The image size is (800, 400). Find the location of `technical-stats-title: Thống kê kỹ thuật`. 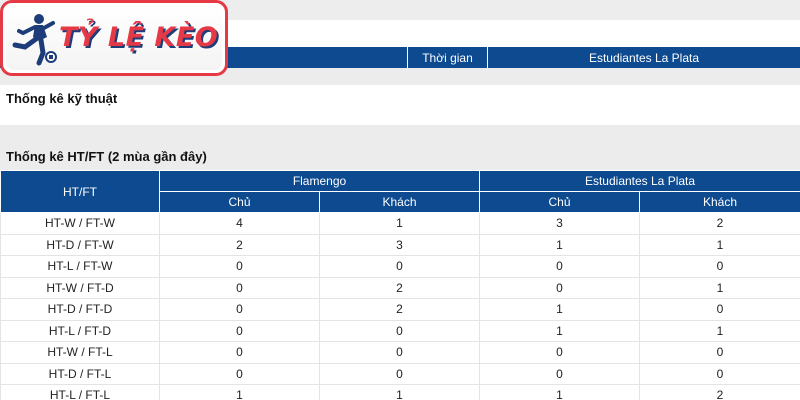

technical-stats-title: Thống kê kỹ thuật is located at coordinates (62, 98).